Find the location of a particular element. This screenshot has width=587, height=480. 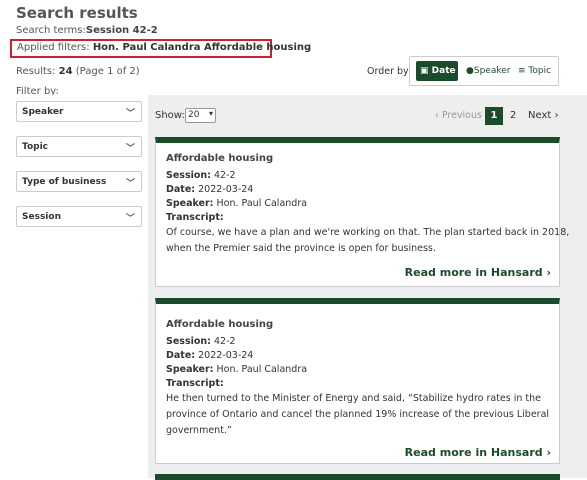

result-card-partial is located at coordinates (357, 477).